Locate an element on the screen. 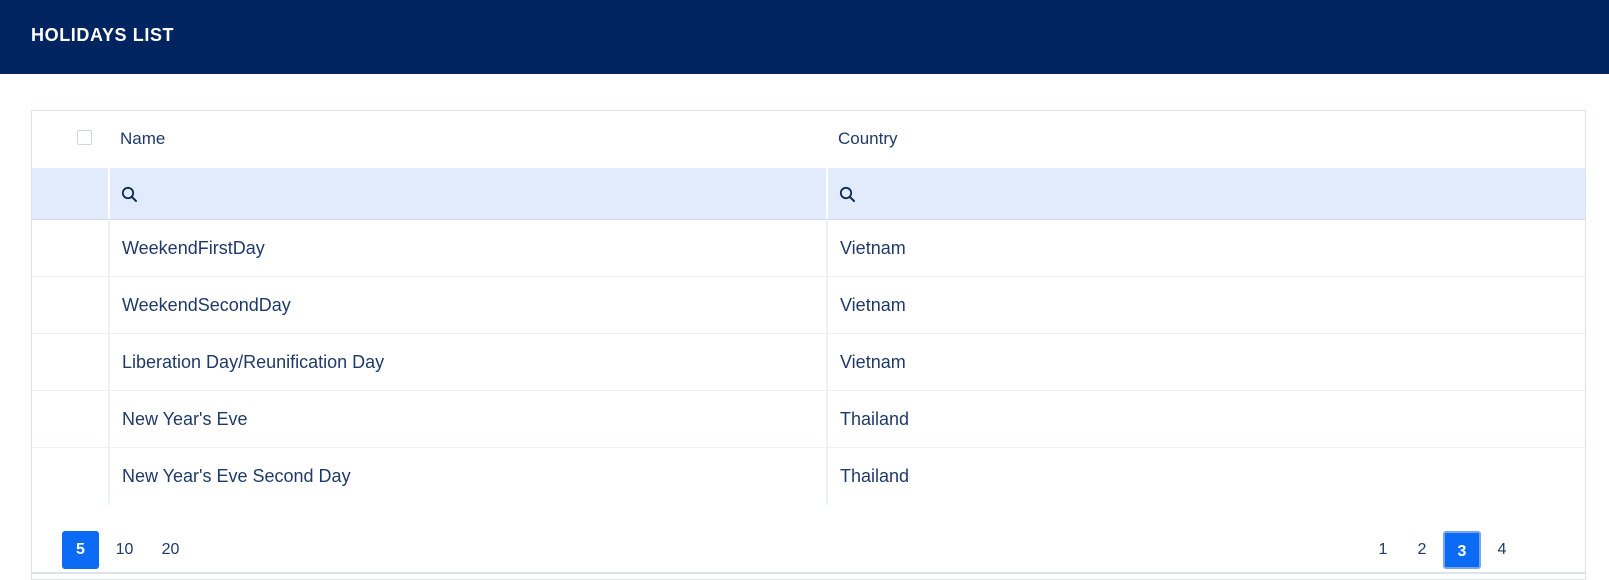  table-row: WeekendSecondDay Vietnam is located at coordinates (808, 305).